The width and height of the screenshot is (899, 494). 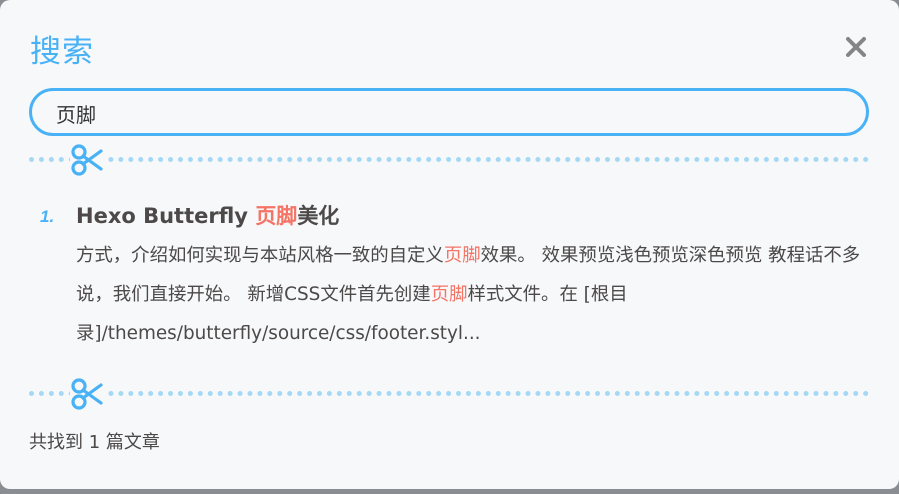 I want to click on result-title-link: Hexo Butterfly 页脚美化, so click(x=207, y=215).